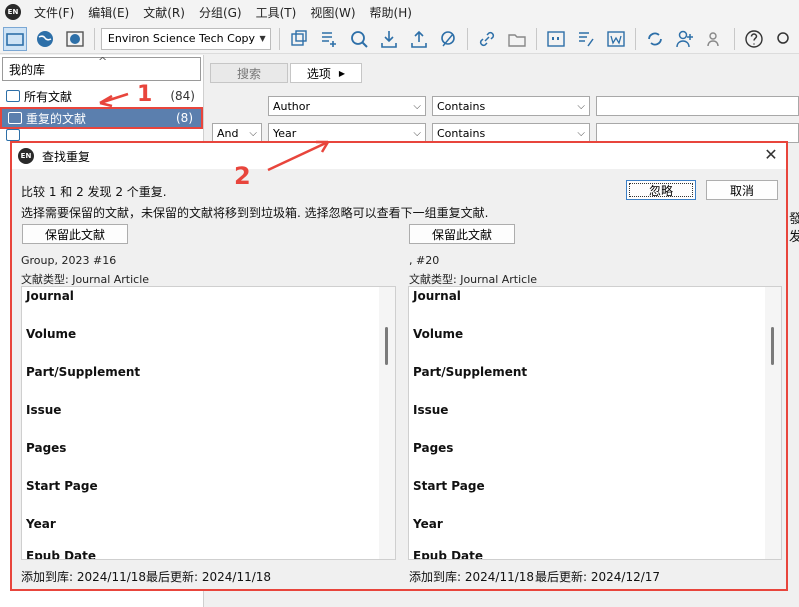 Image resolution: width=799 pixels, height=607 pixels. Describe the element at coordinates (249, 73) in the screenshot. I see `search-button: 搜索` at that location.